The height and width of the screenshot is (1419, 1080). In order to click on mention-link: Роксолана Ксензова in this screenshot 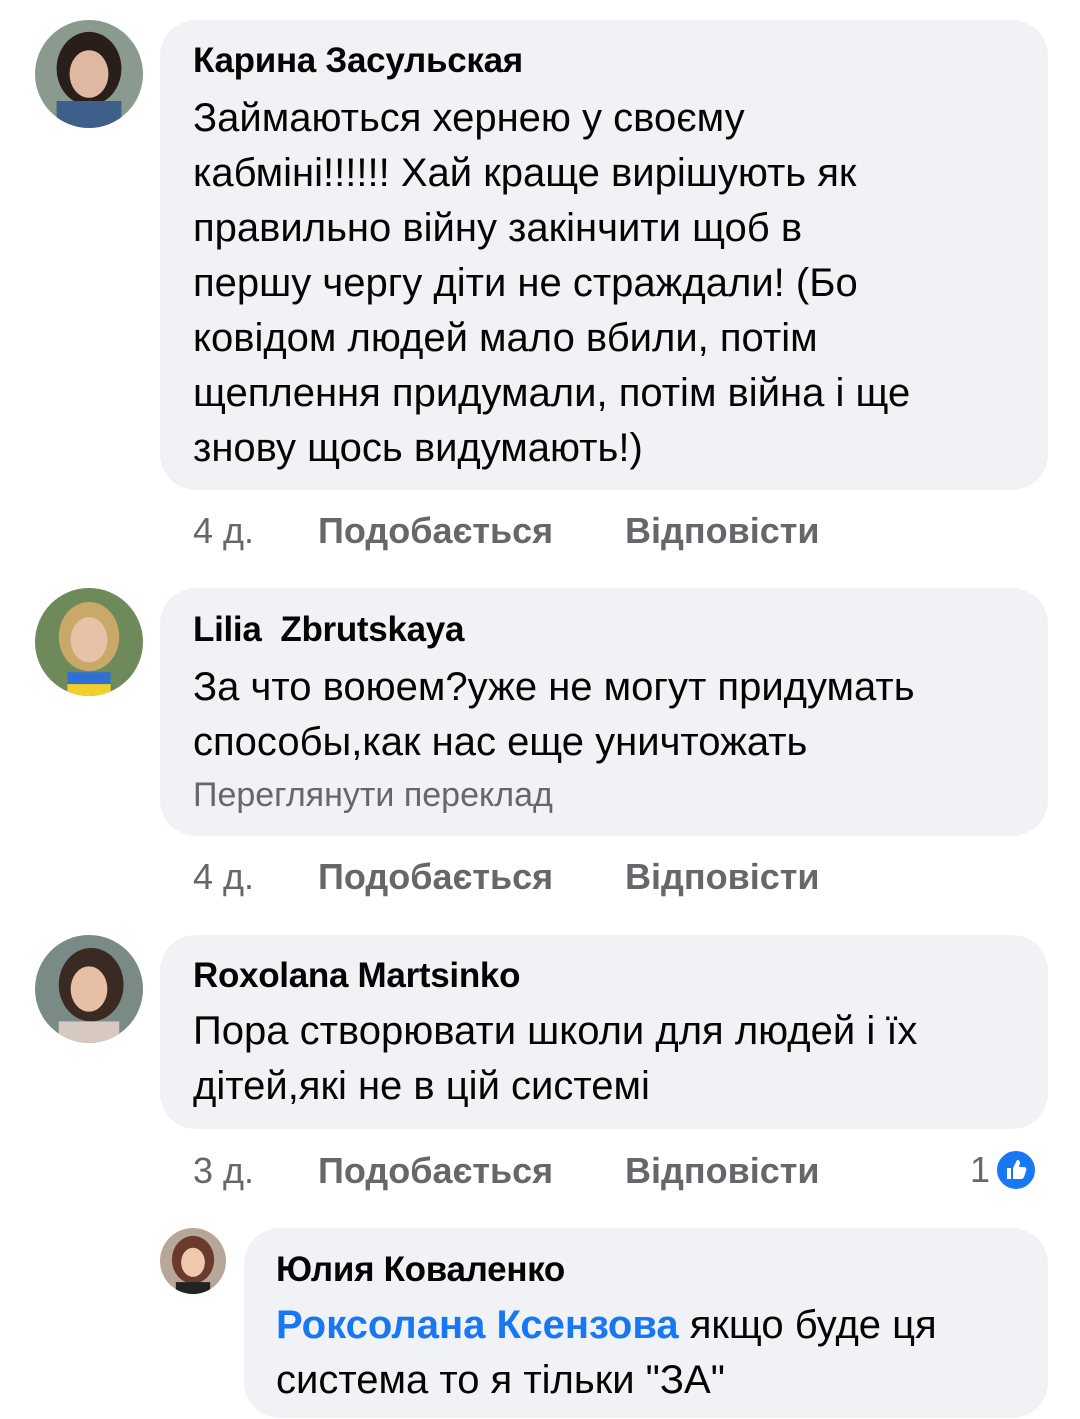, I will do `click(477, 1325)`.